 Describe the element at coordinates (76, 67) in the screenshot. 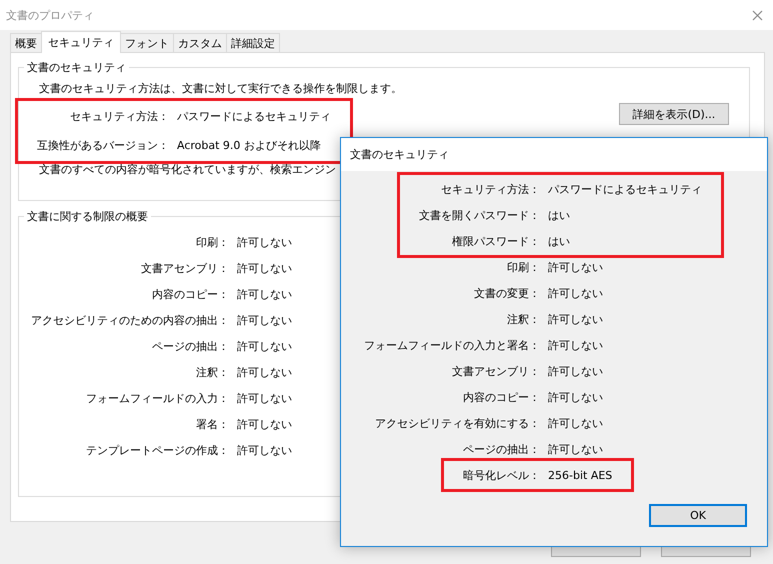

I see `group-title: 文書のセキュリティ` at that location.